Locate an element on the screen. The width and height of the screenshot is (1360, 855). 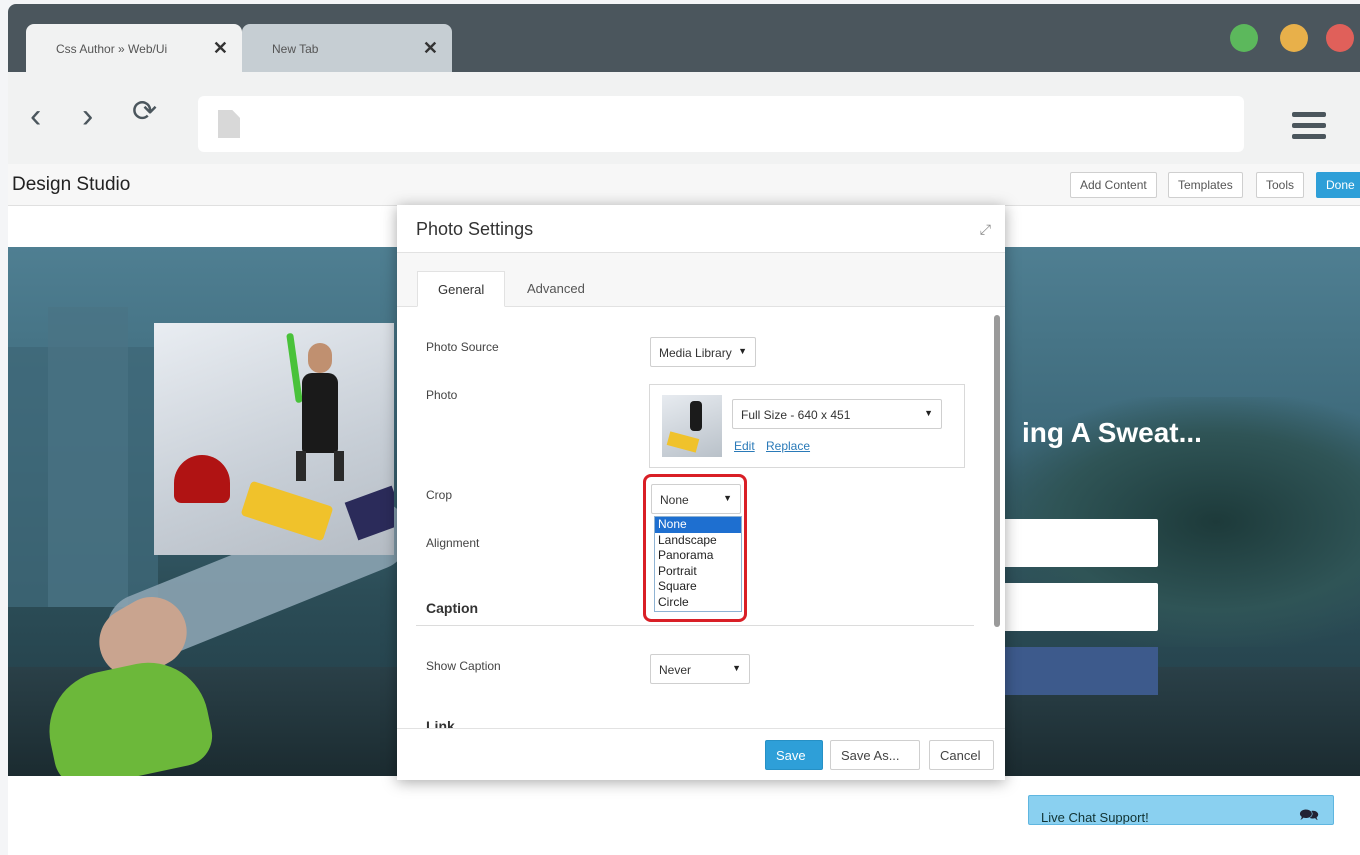
reload-icon: ⟳ is located at coordinates (144, 112).